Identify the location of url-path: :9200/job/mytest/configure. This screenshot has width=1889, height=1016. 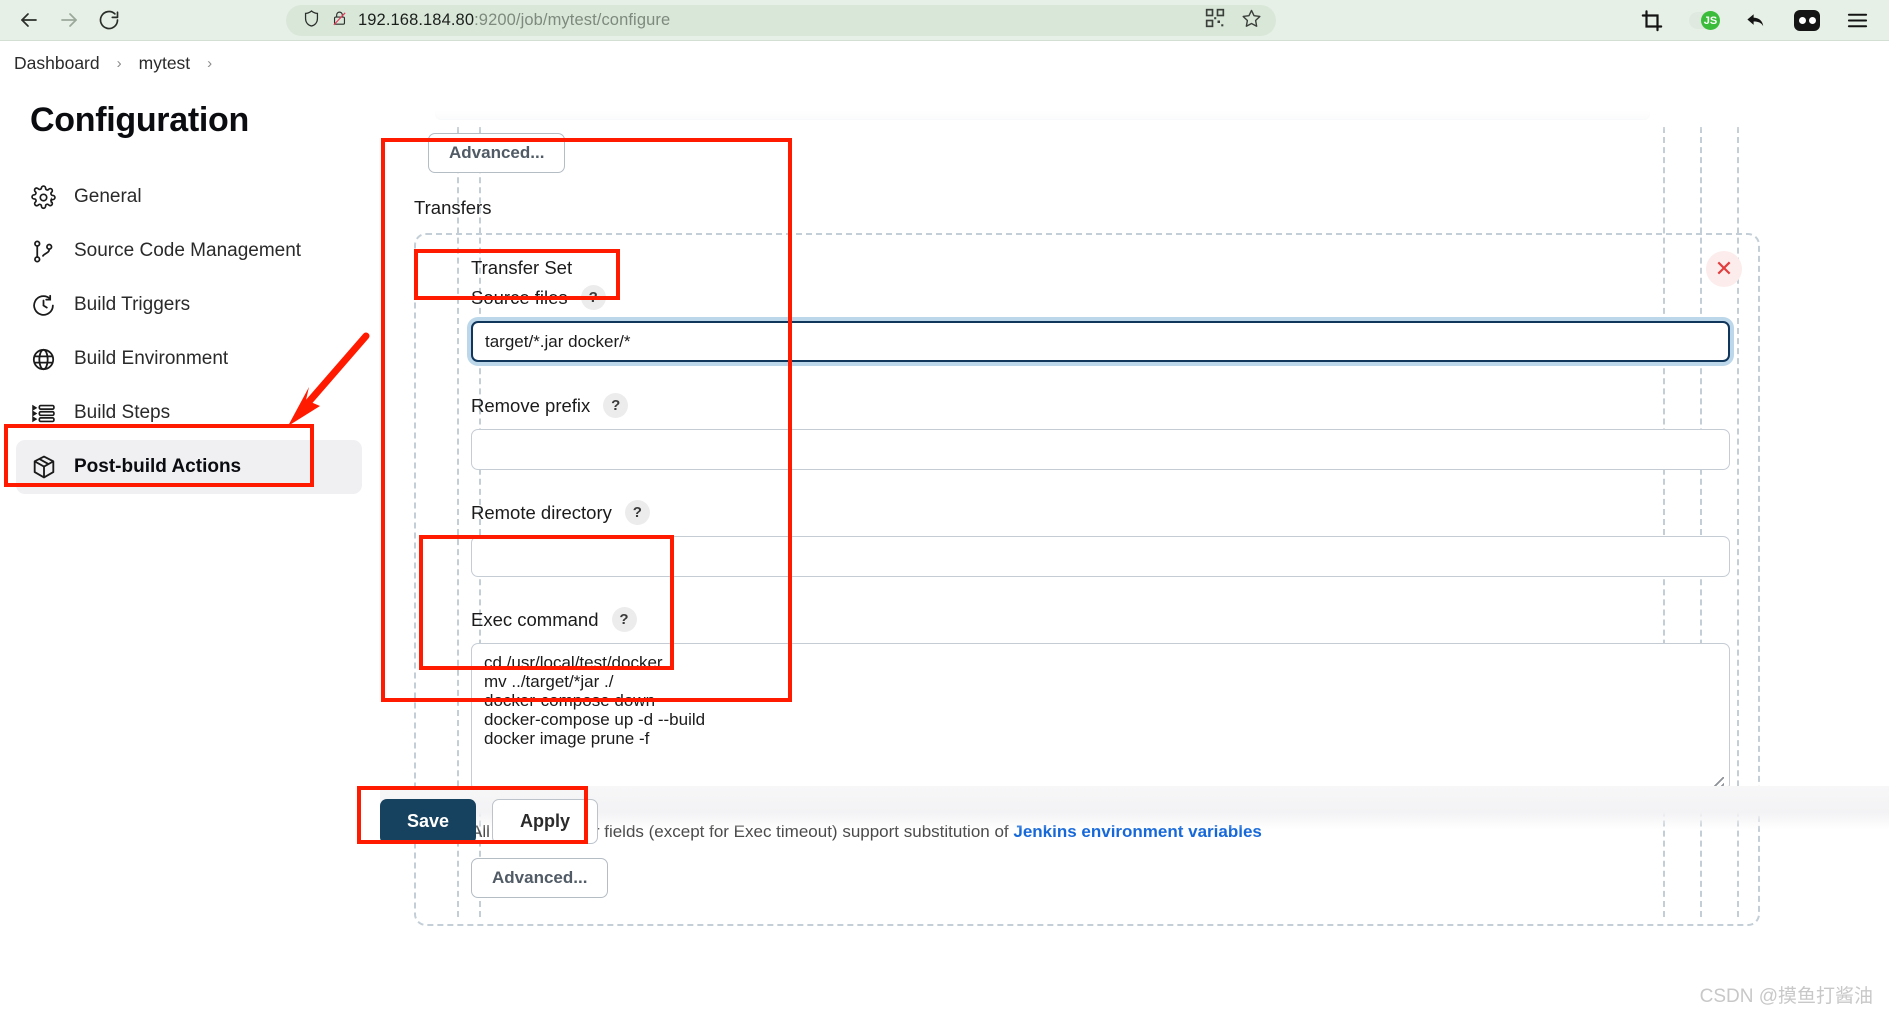
(572, 20).